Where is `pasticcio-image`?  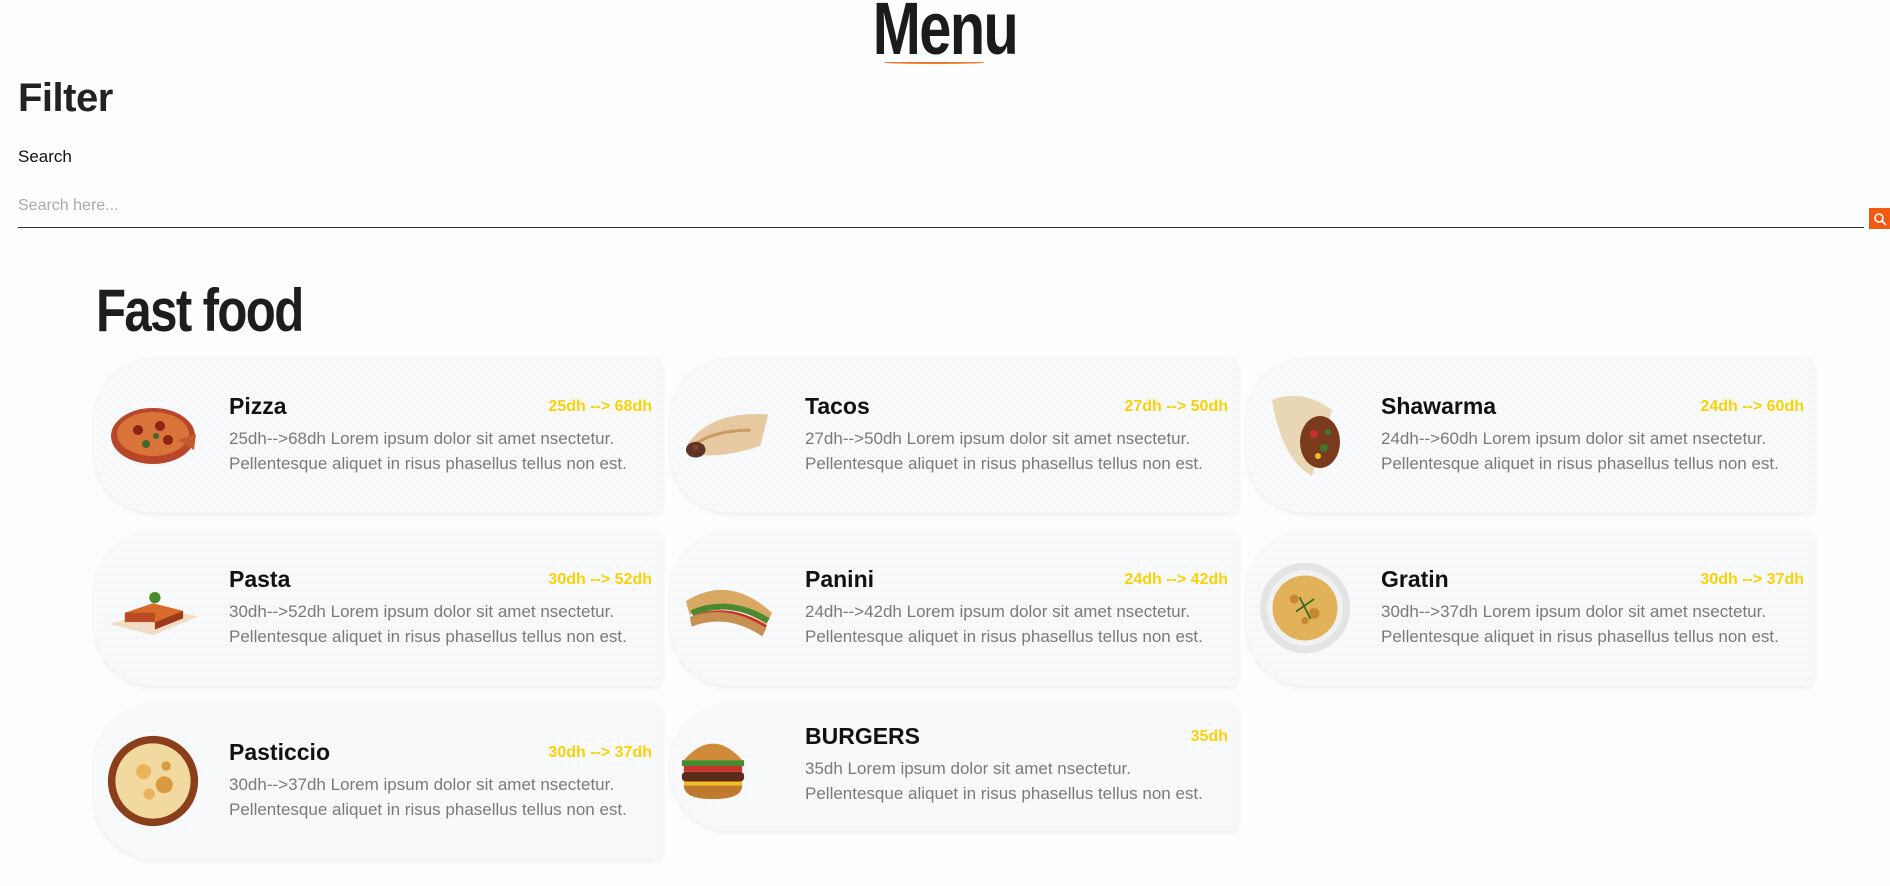 pasticcio-image is located at coordinates (153, 781).